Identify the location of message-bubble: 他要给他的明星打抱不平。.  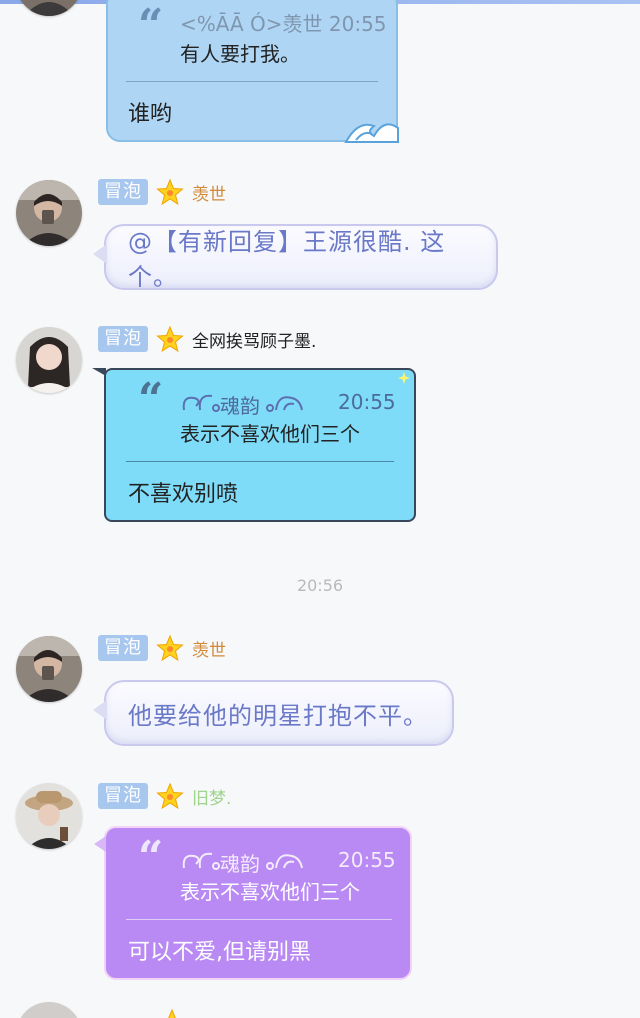
(273, 713).